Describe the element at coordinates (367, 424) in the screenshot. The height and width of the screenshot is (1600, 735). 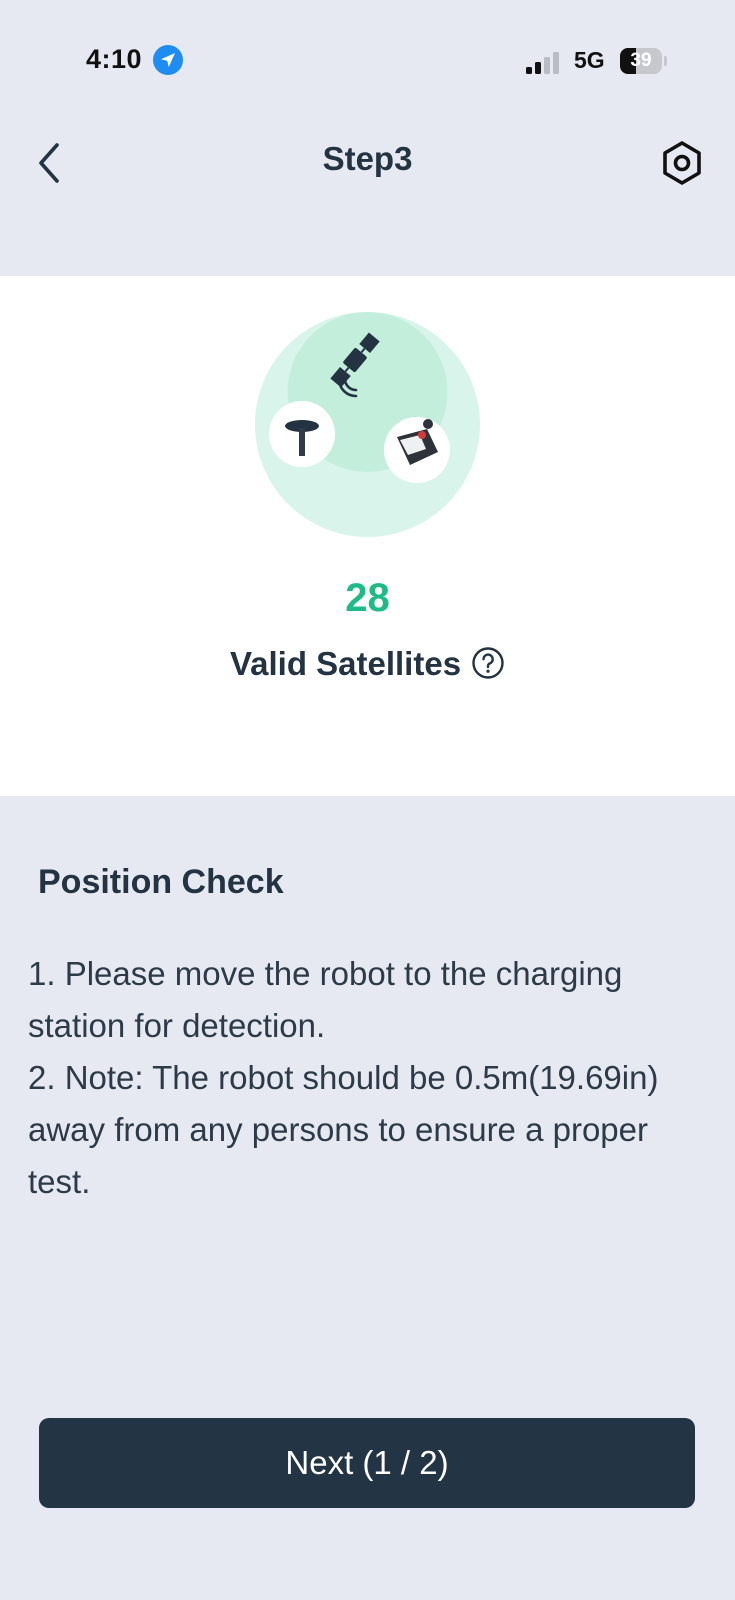
I see `satellite-illustration` at that location.